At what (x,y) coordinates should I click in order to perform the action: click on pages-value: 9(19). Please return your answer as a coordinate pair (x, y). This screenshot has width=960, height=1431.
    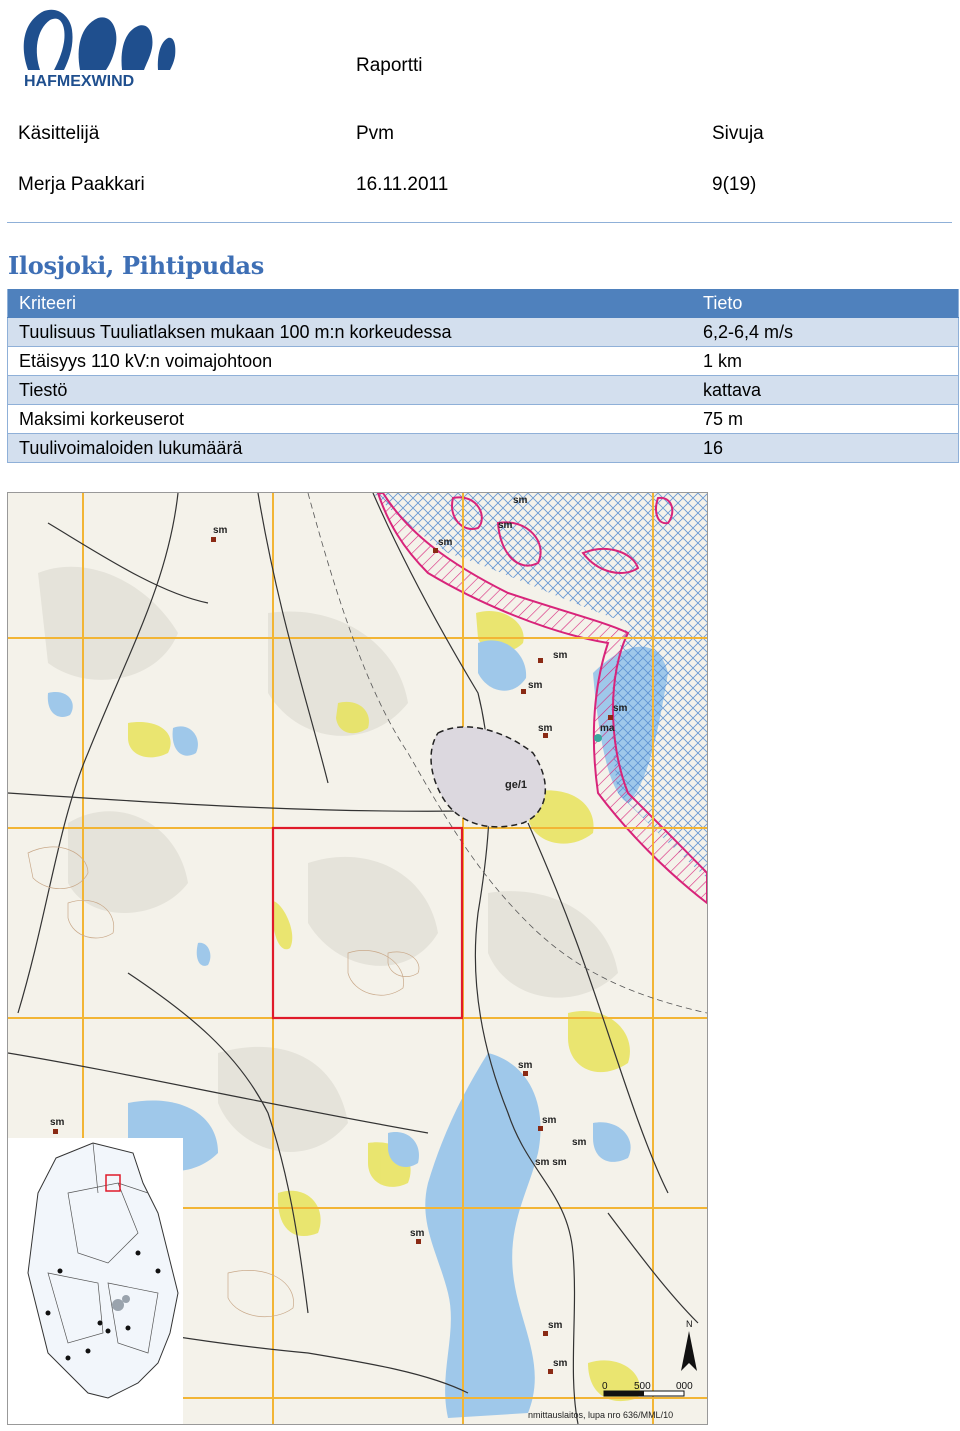
    Looking at the image, I should click on (734, 184).